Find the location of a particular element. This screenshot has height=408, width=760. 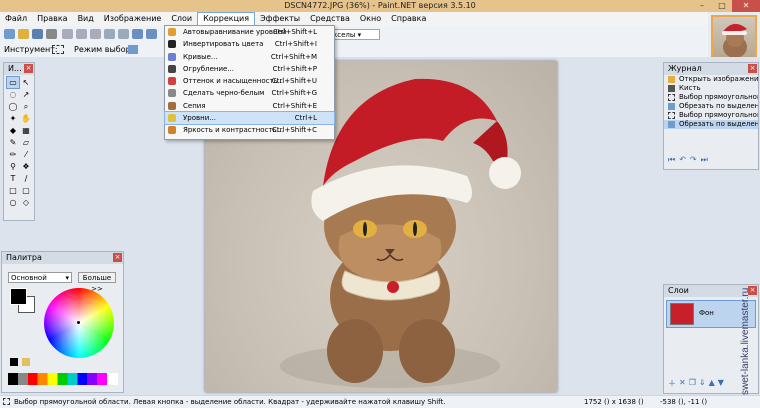

invert-colors-icon is located at coordinates (172, 44).